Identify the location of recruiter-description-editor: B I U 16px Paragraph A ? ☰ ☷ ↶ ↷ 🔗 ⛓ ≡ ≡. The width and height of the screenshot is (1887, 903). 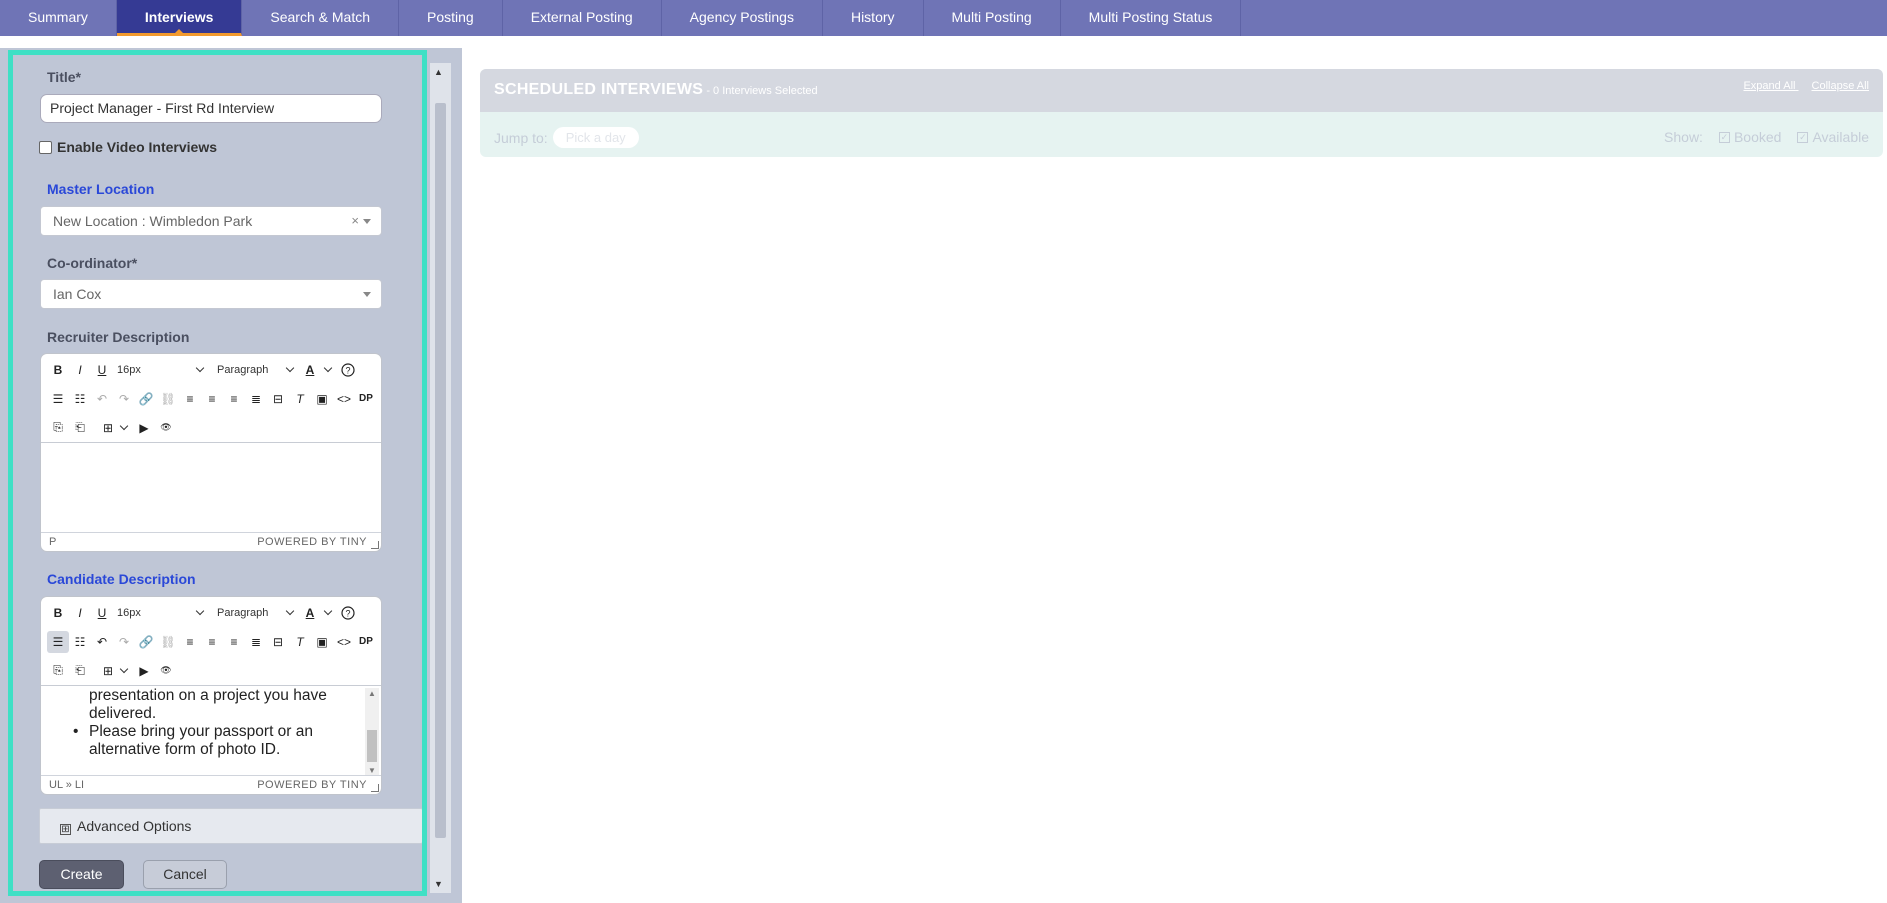
(211, 452).